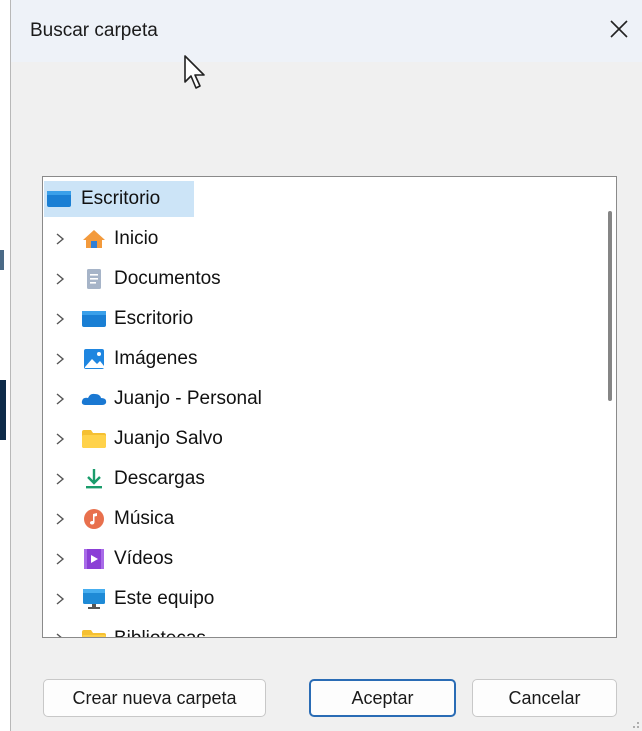 The image size is (642, 731). I want to click on tree-item-label: Descargas, so click(159, 478).